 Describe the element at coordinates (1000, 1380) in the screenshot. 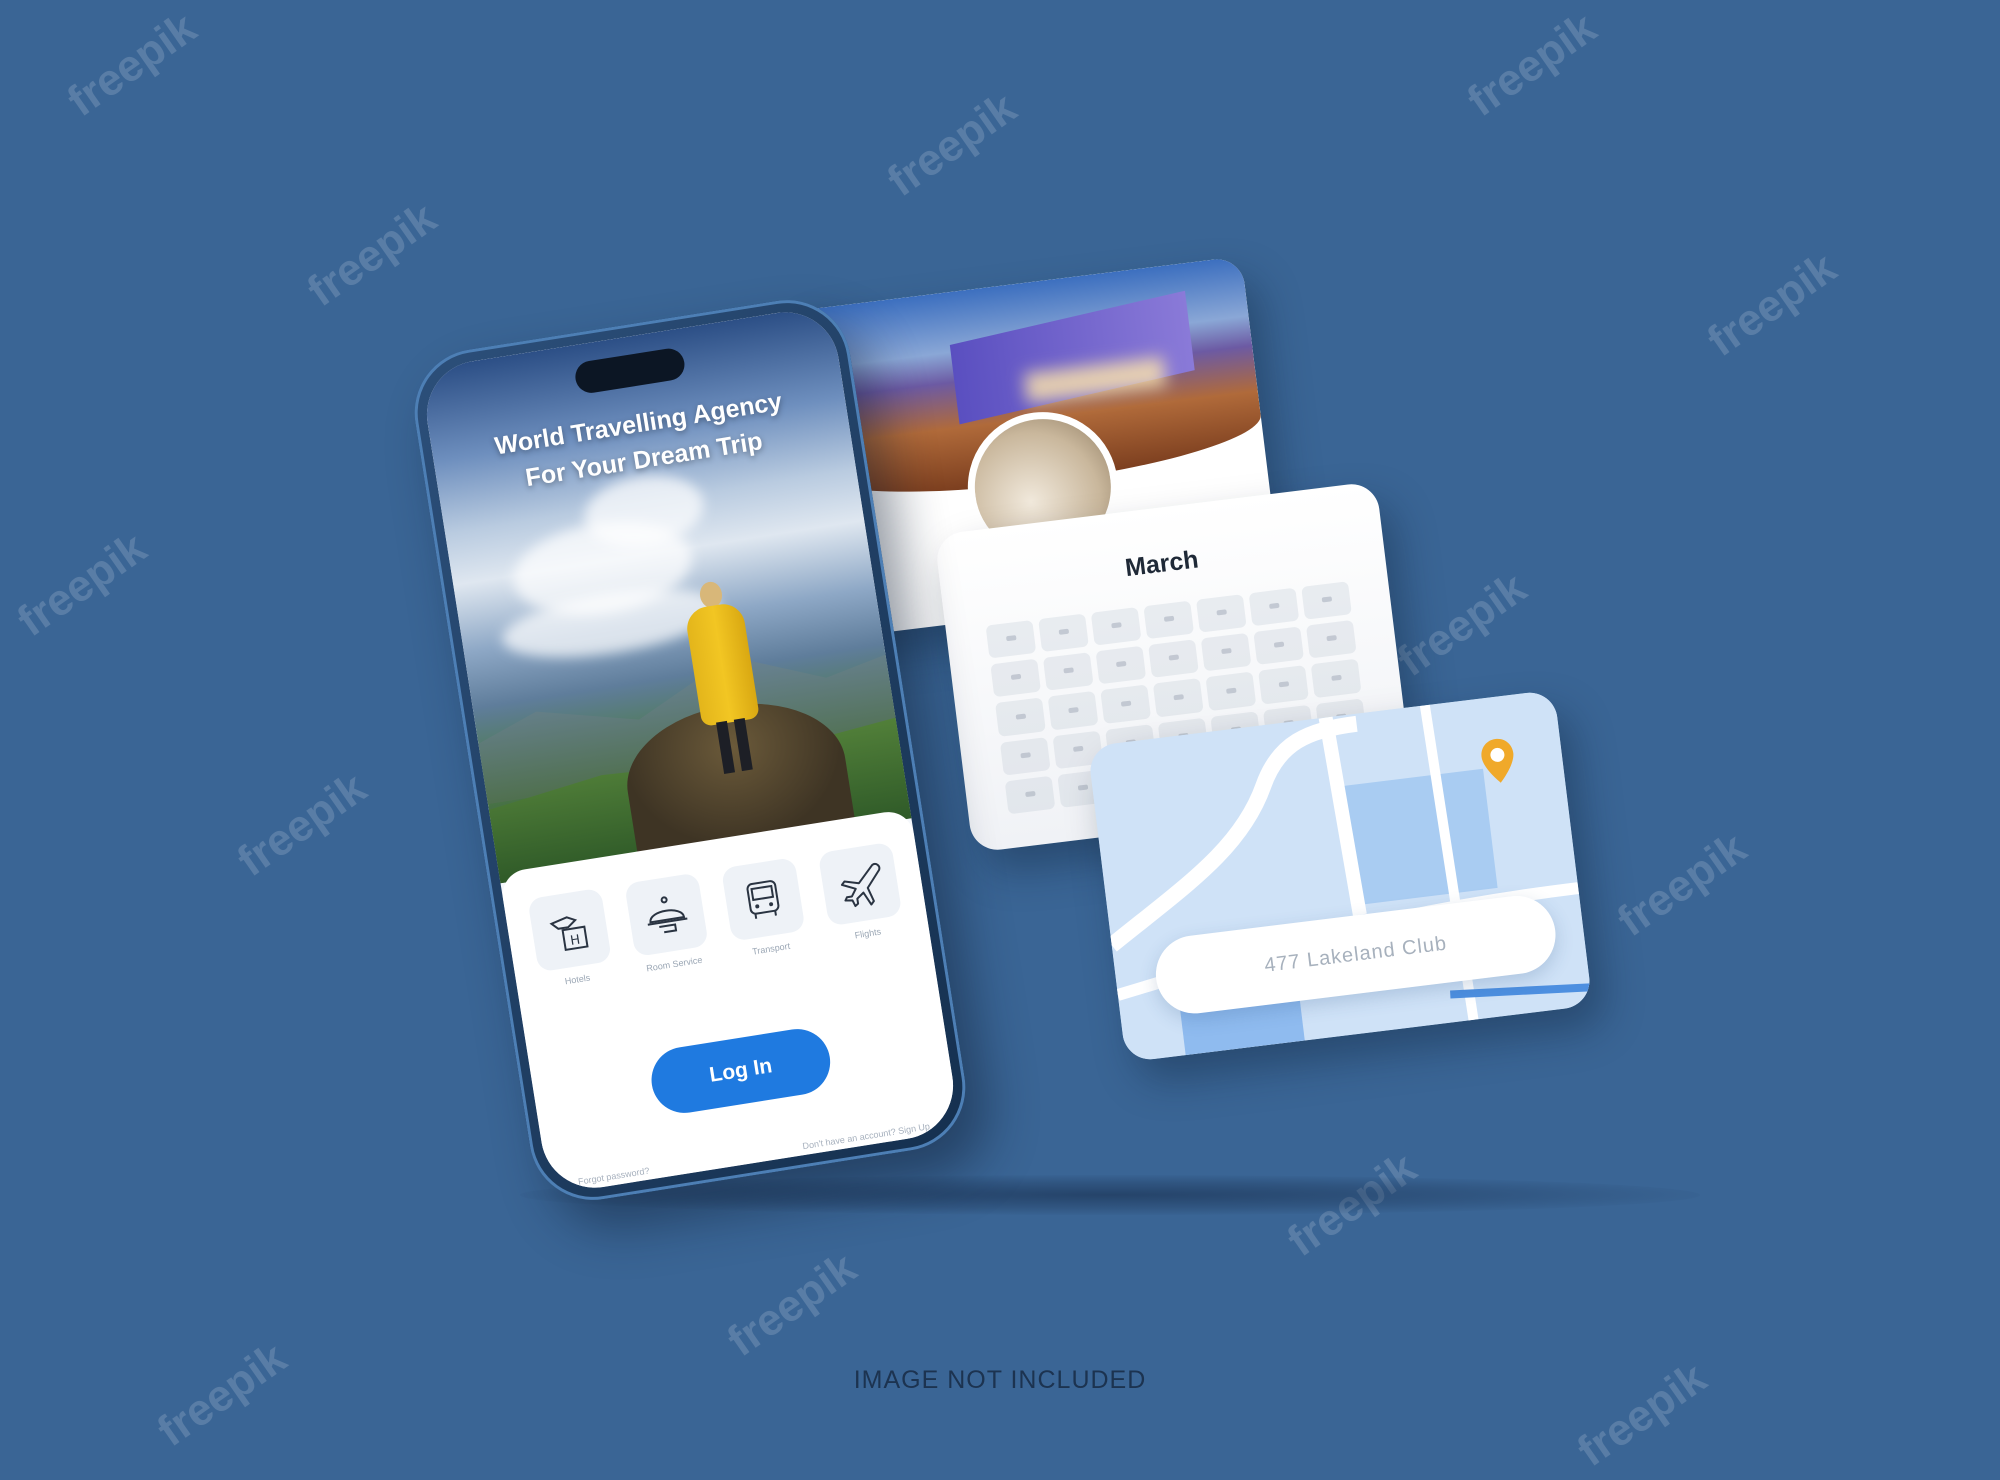

I see `image-caption: IMAGE NOT INCLUDED` at that location.